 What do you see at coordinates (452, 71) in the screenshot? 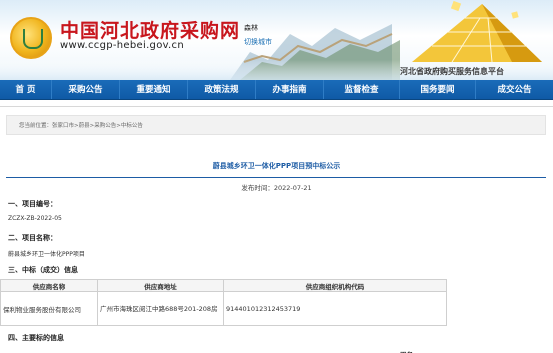
I see `platform-label: 河北省政府购买服务信息平台` at bounding box center [452, 71].